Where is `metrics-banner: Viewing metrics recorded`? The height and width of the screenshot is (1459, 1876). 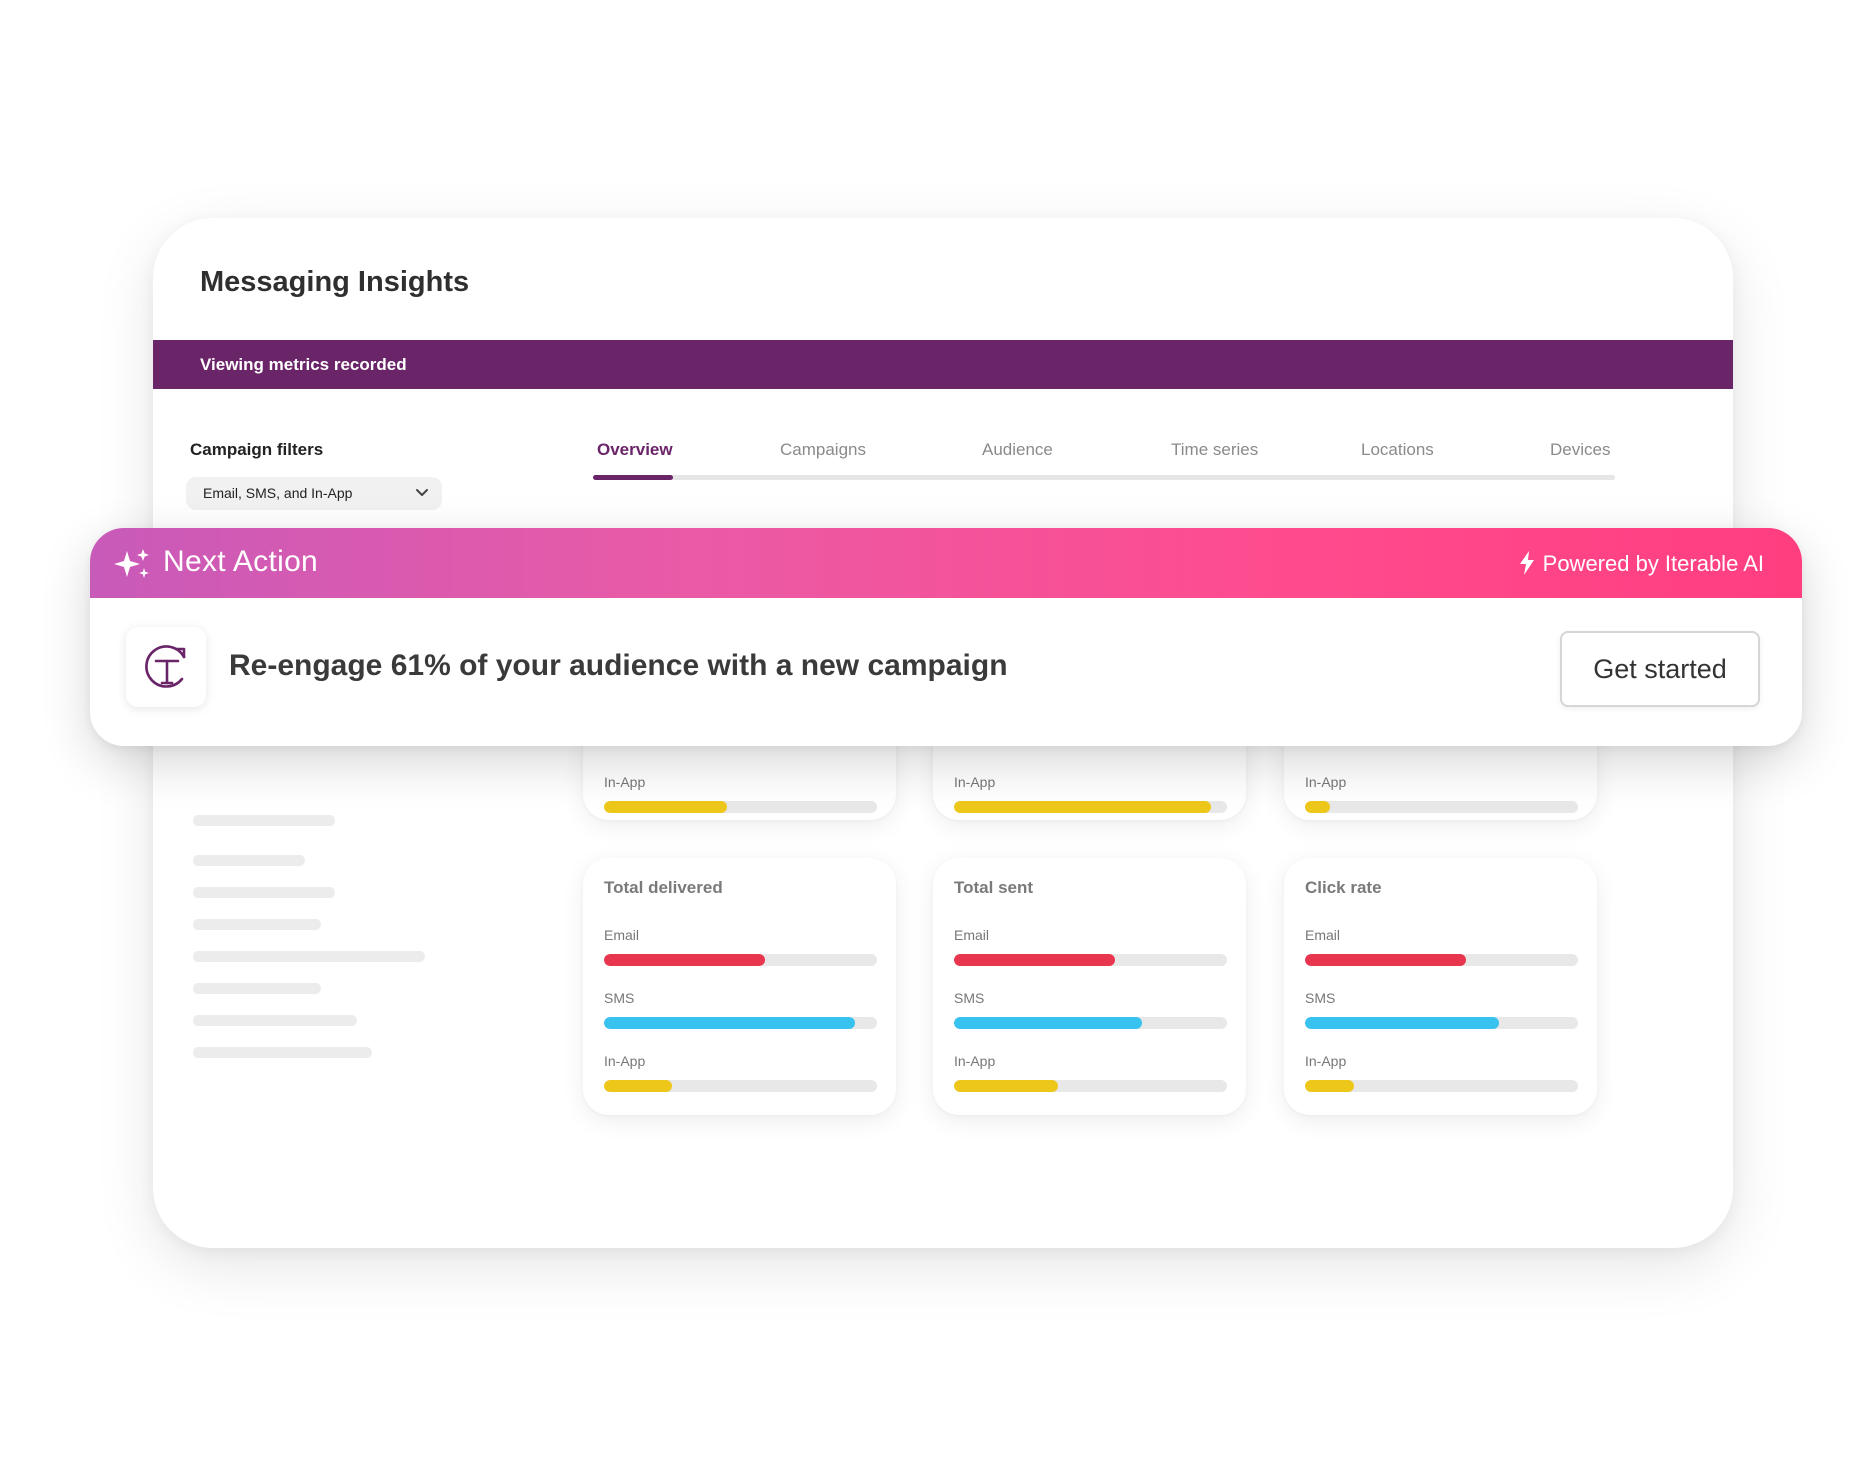
metrics-banner: Viewing metrics recorded is located at coordinates (943, 364).